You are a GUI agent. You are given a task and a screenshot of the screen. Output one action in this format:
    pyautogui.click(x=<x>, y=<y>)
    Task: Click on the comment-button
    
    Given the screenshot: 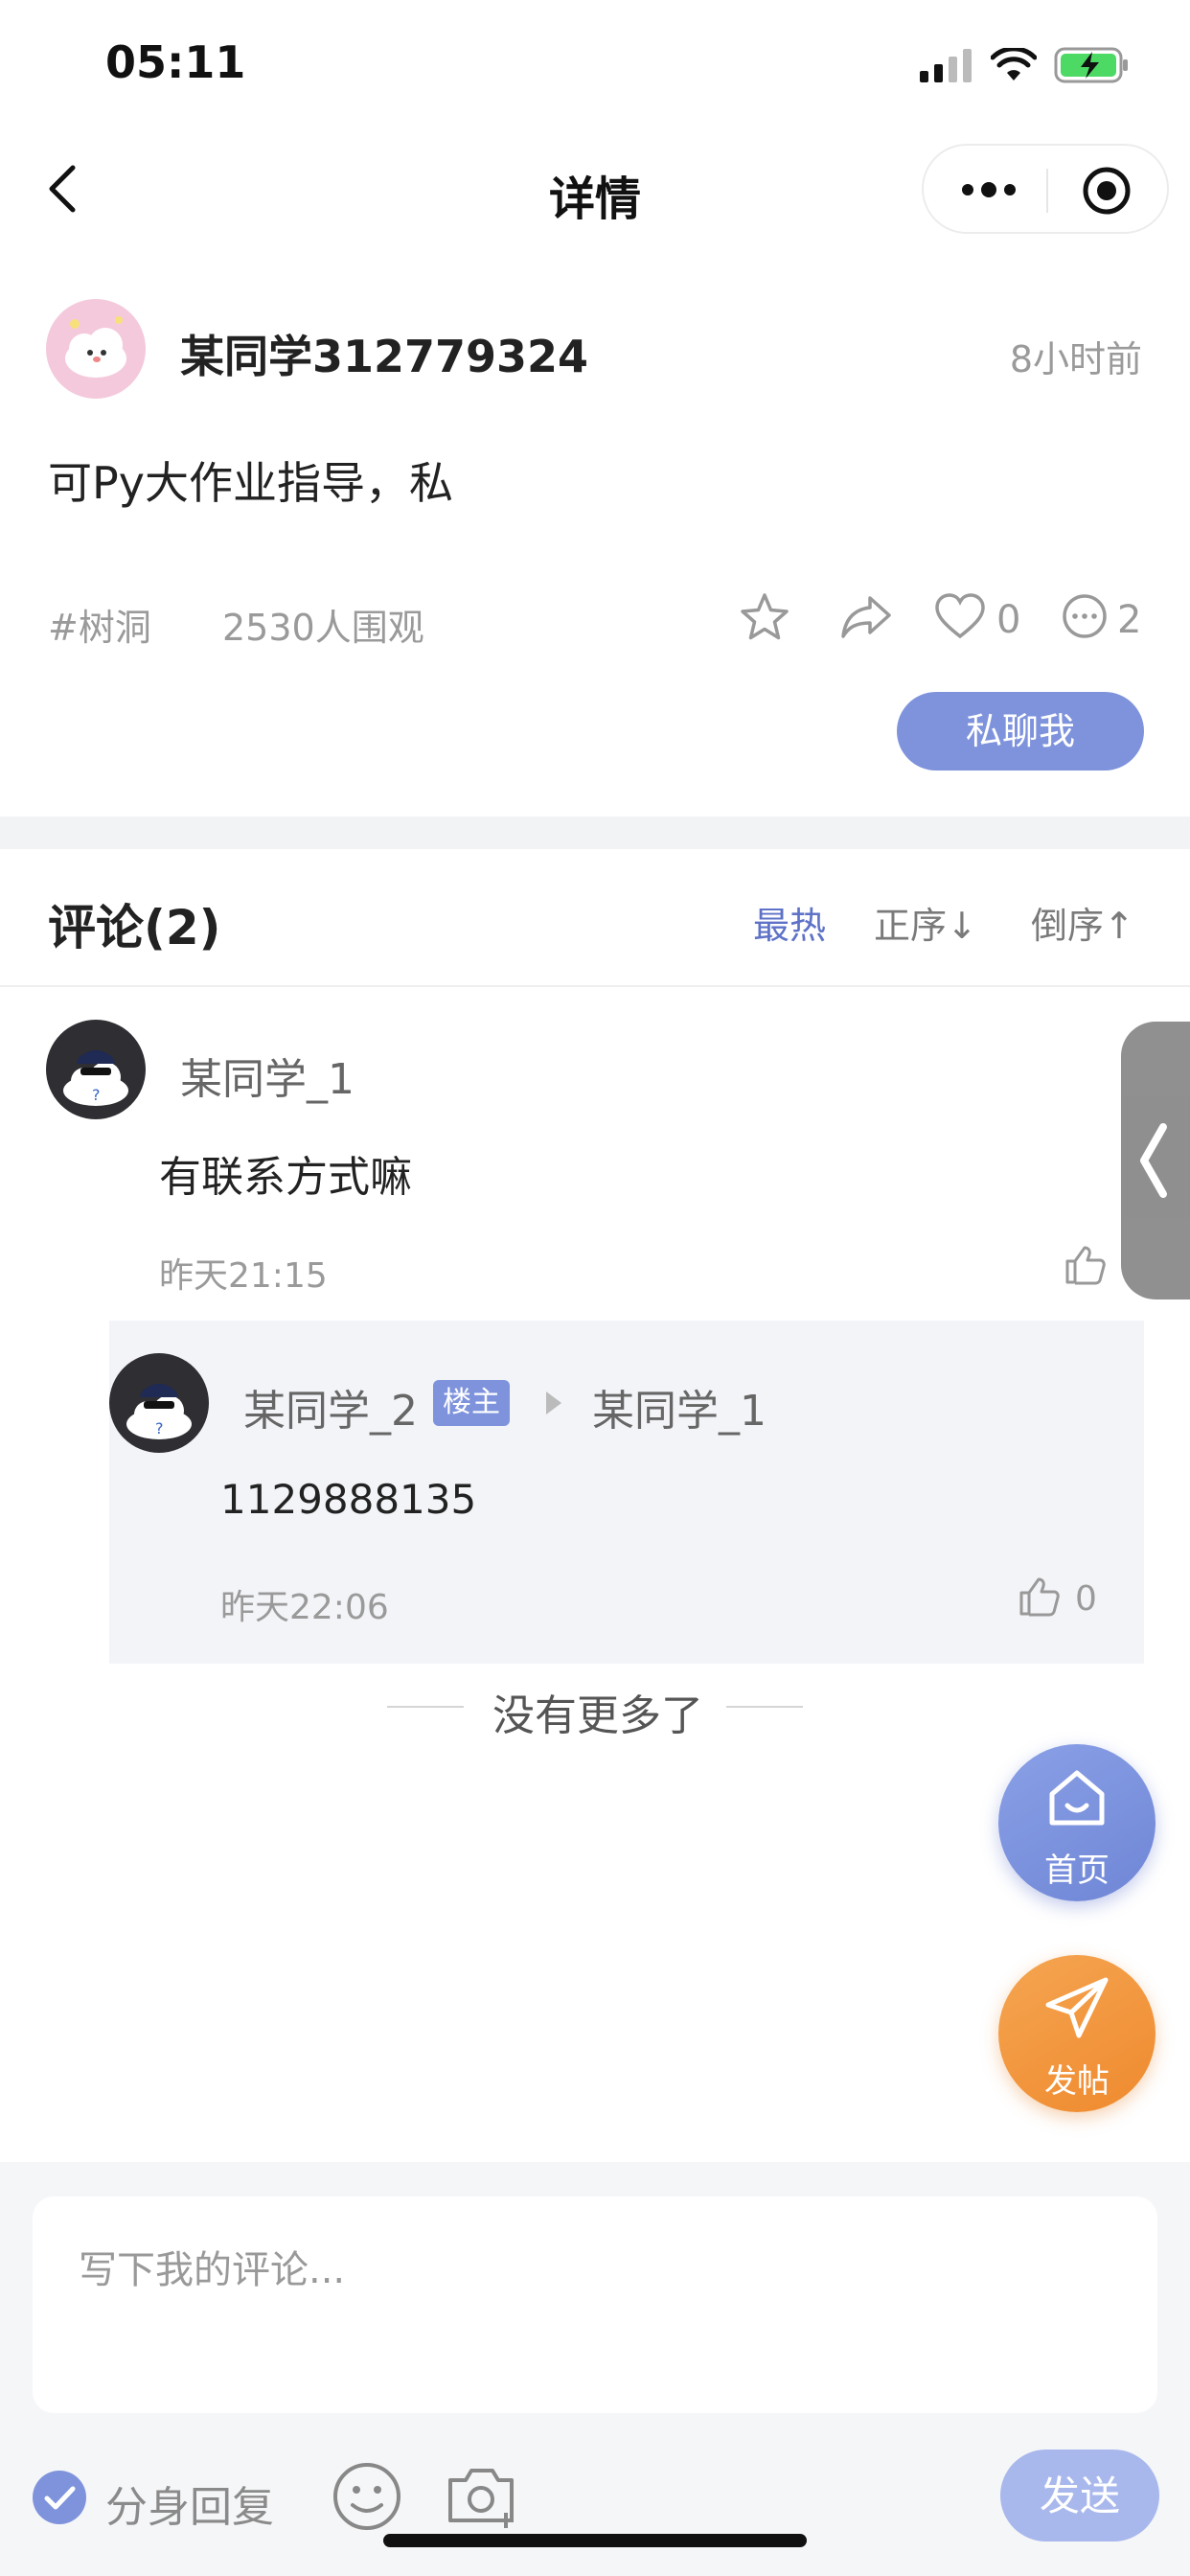 What is the action you would take?
    pyautogui.click(x=1084, y=617)
    